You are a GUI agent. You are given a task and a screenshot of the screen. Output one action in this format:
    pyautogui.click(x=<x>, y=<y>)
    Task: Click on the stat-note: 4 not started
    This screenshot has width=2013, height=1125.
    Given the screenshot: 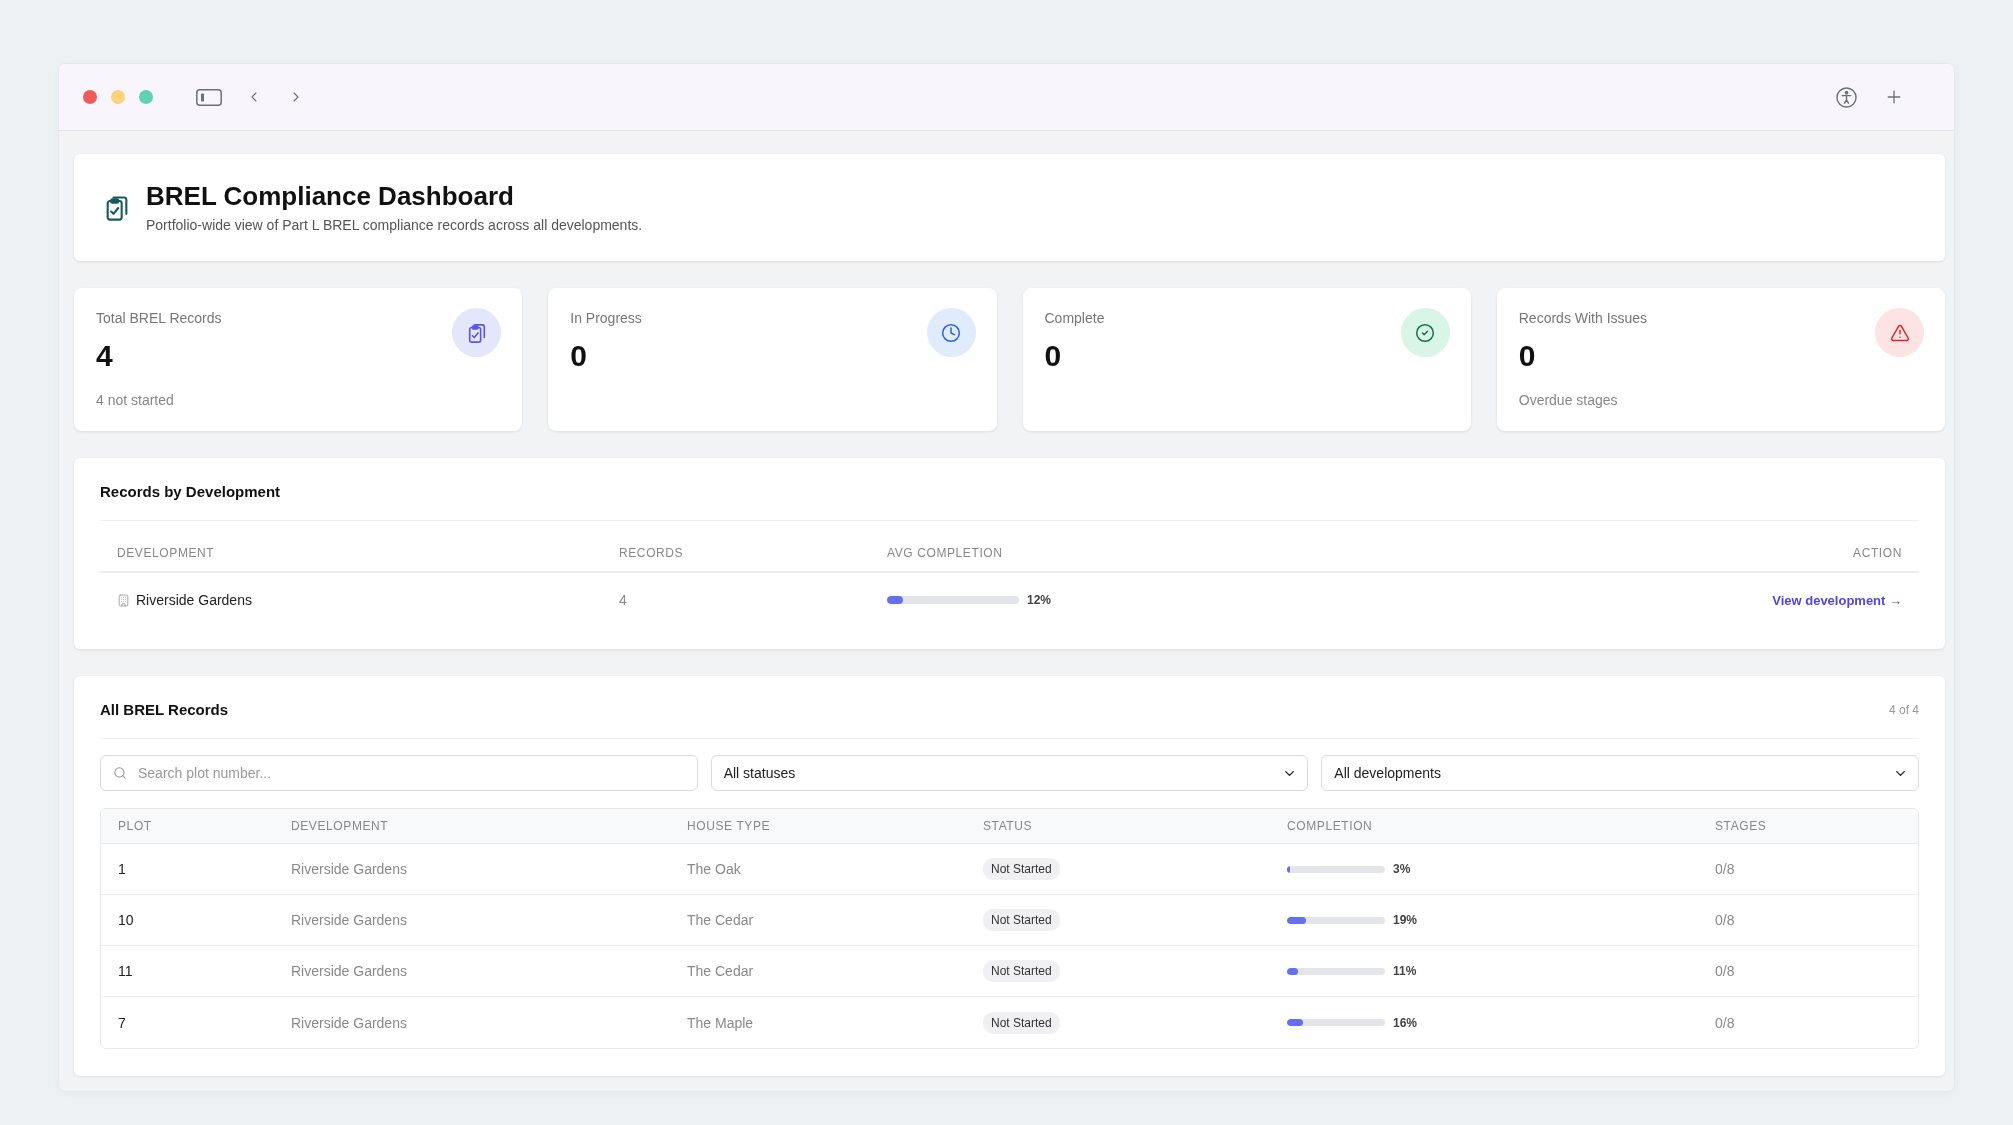 What is the action you would take?
    pyautogui.click(x=135, y=400)
    